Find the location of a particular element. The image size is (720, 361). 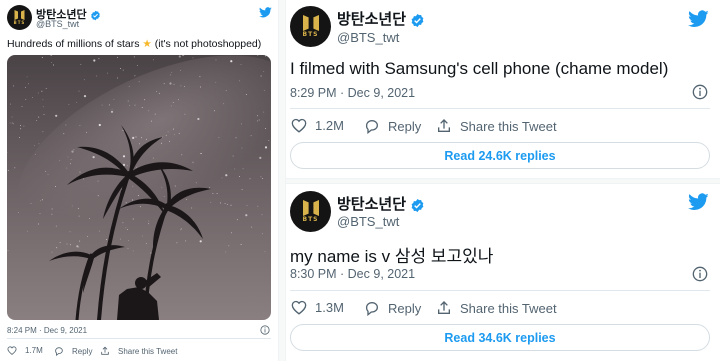

like-button: 1.3M is located at coordinates (317, 307).